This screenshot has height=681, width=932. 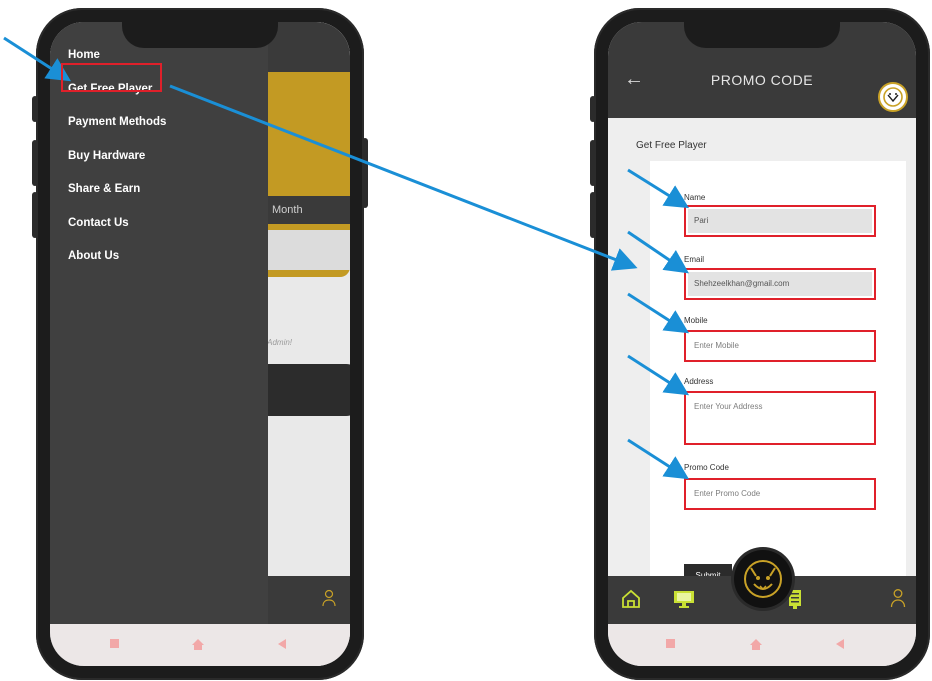 What do you see at coordinates (631, 601) in the screenshot?
I see `home-icon` at bounding box center [631, 601].